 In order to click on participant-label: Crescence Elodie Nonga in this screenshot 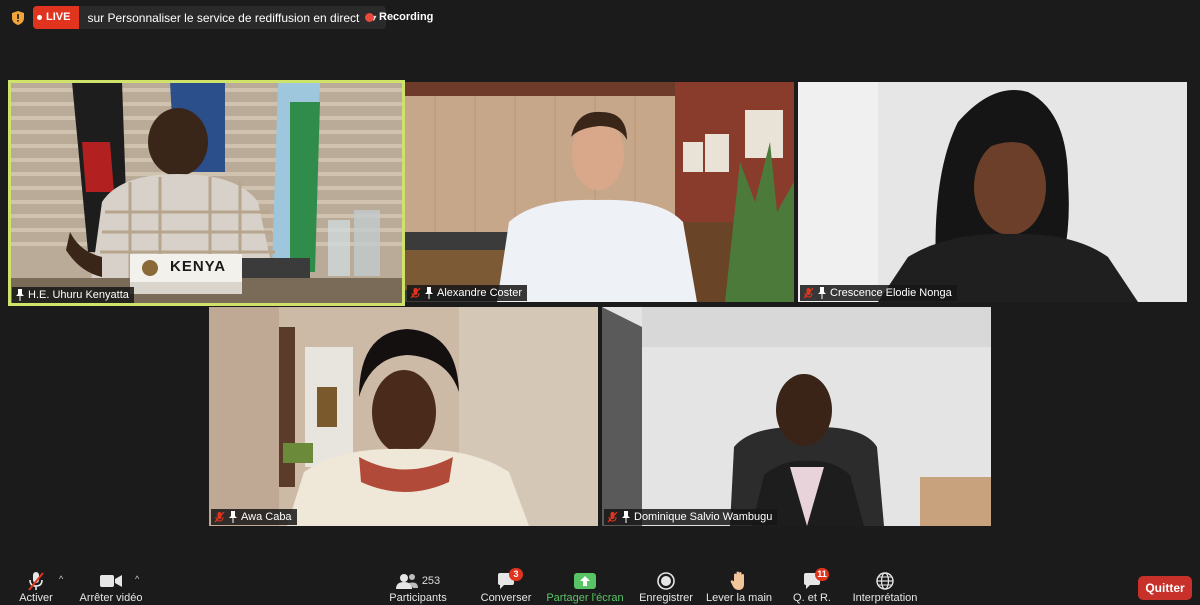, I will do `click(878, 293)`.